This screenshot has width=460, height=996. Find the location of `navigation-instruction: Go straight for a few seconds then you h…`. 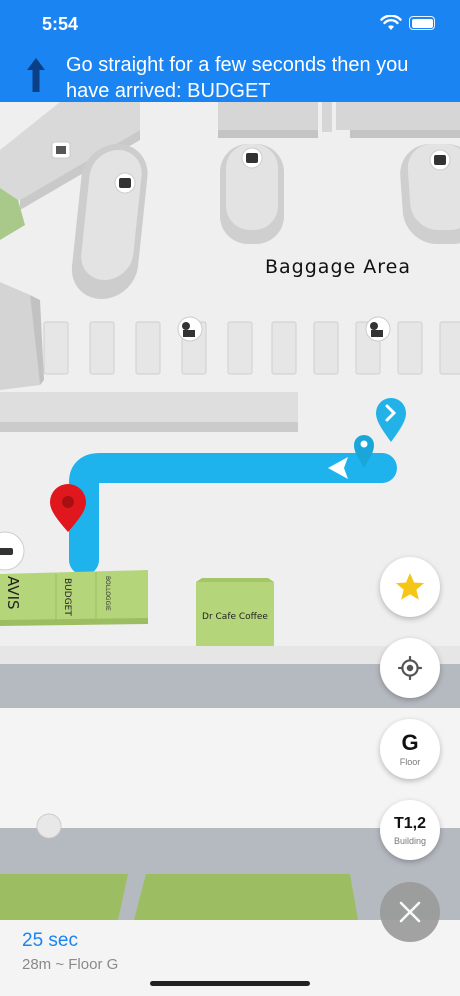

navigation-instruction: Go straight for a few seconds then you h… is located at coordinates (237, 78).